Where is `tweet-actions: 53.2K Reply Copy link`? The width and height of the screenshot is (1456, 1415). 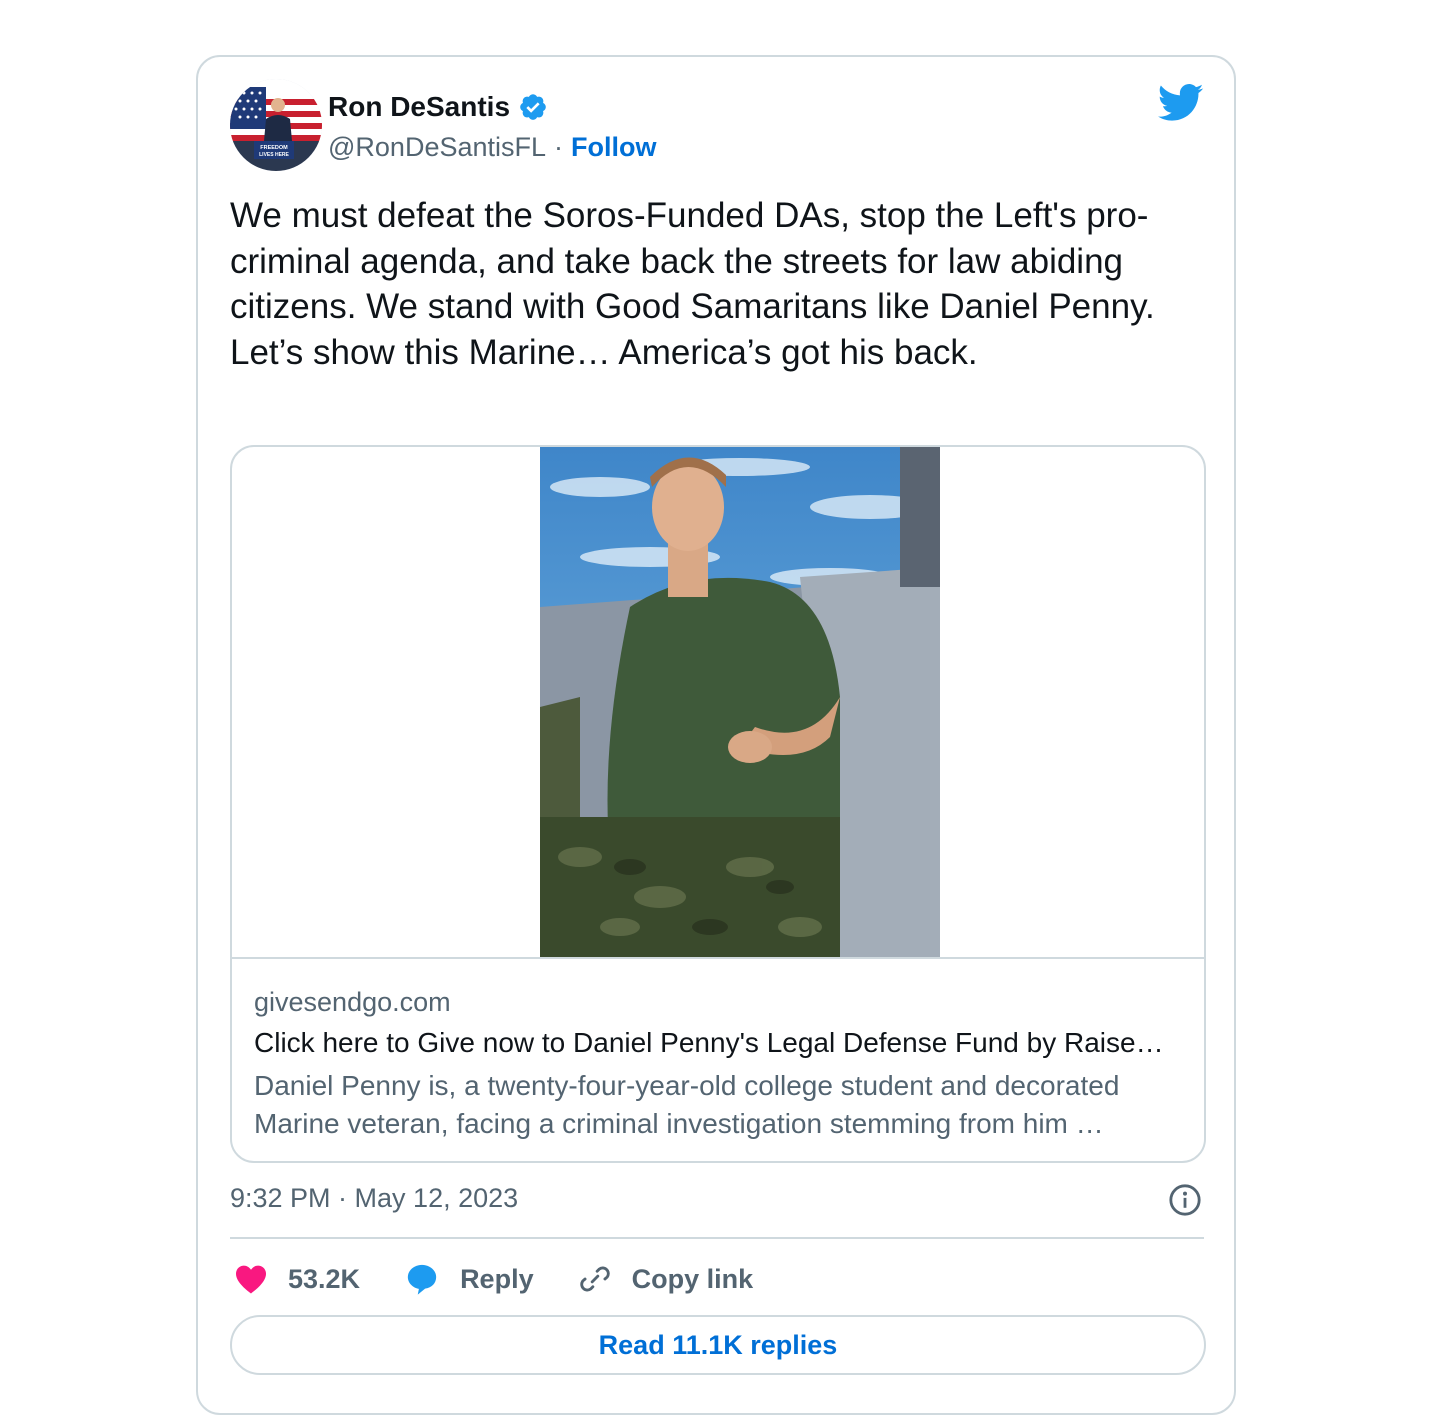
tweet-actions: 53.2K Reply Copy link is located at coordinates (515, 1279).